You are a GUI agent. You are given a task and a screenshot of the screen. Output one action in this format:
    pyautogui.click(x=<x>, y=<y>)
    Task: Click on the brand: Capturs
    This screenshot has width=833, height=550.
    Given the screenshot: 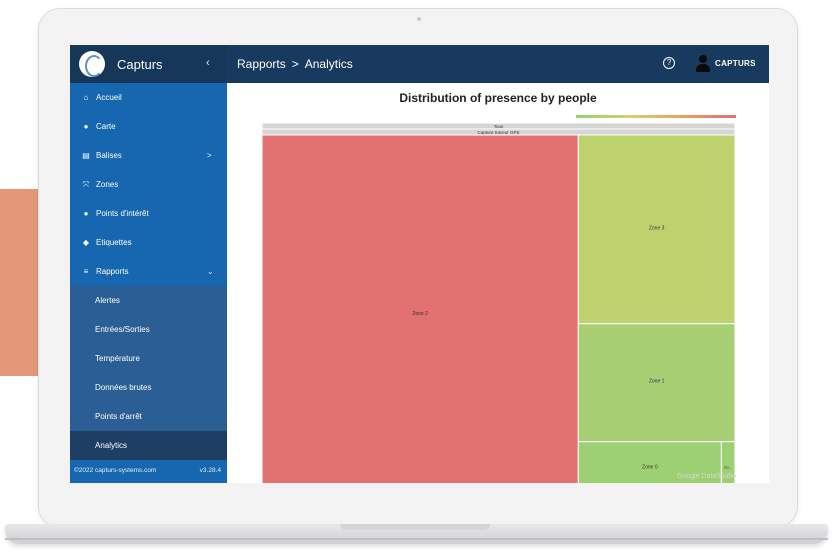 What is the action you would take?
    pyautogui.click(x=148, y=64)
    